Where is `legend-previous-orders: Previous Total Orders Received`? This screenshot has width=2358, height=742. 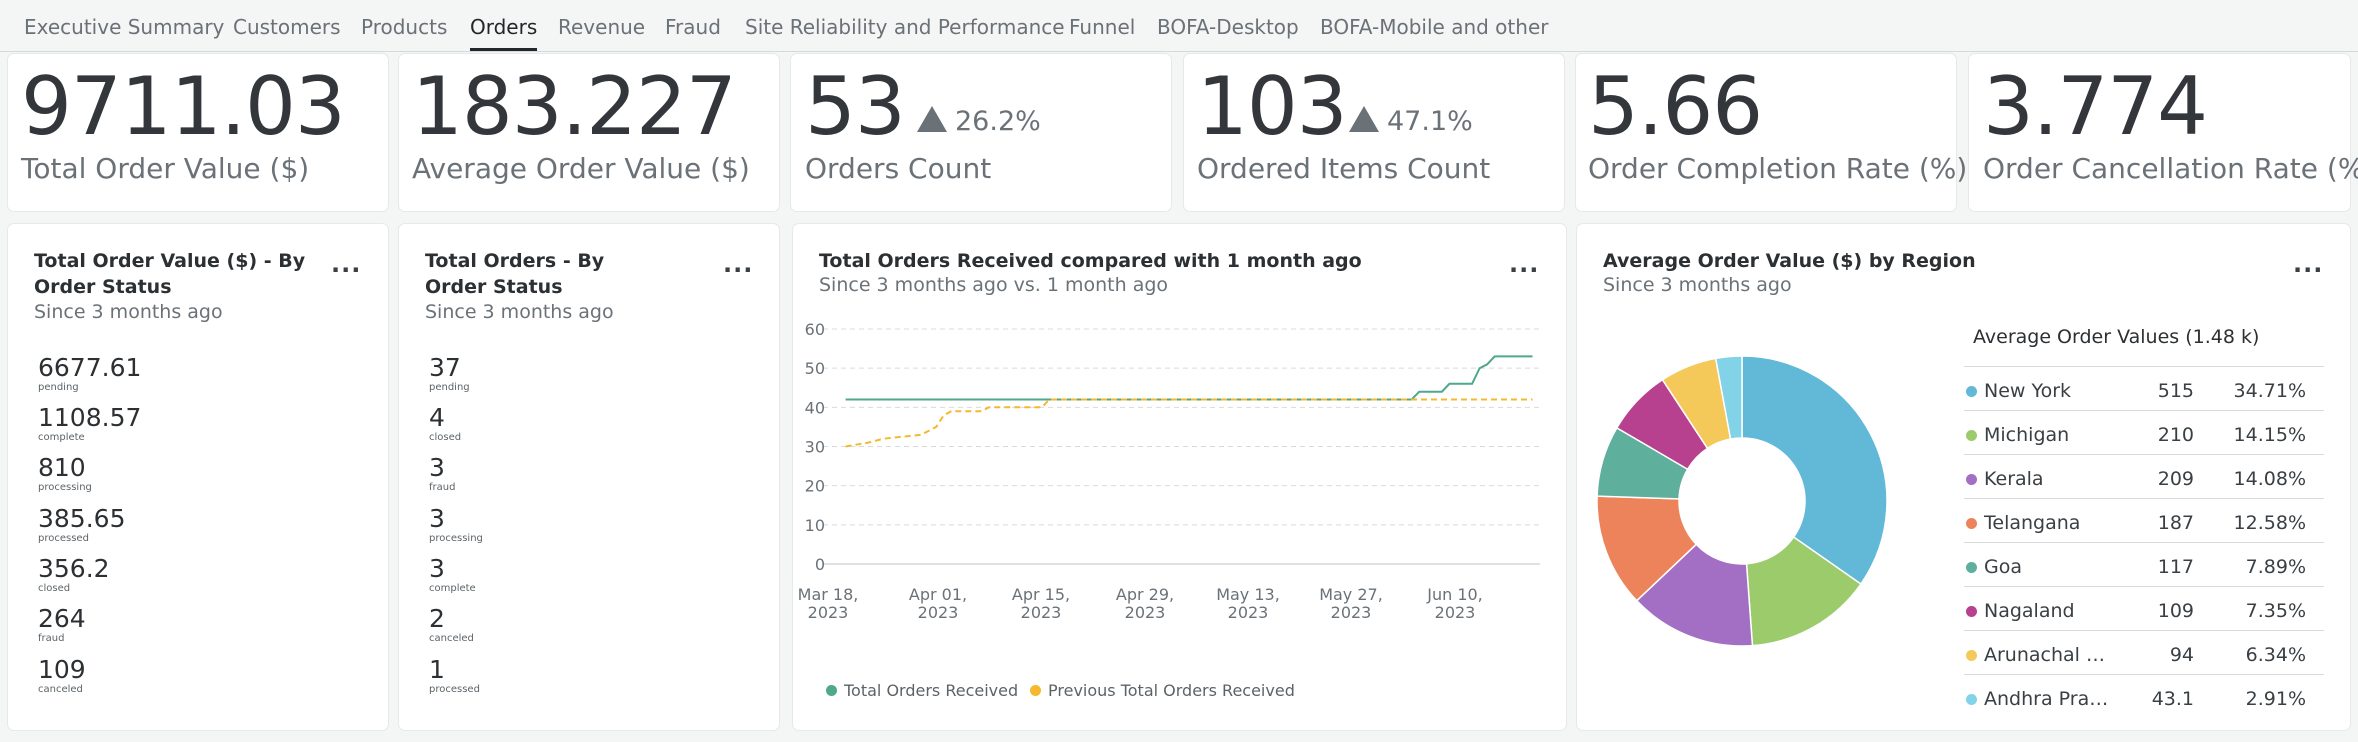 legend-previous-orders: Previous Total Orders Received is located at coordinates (1162, 690).